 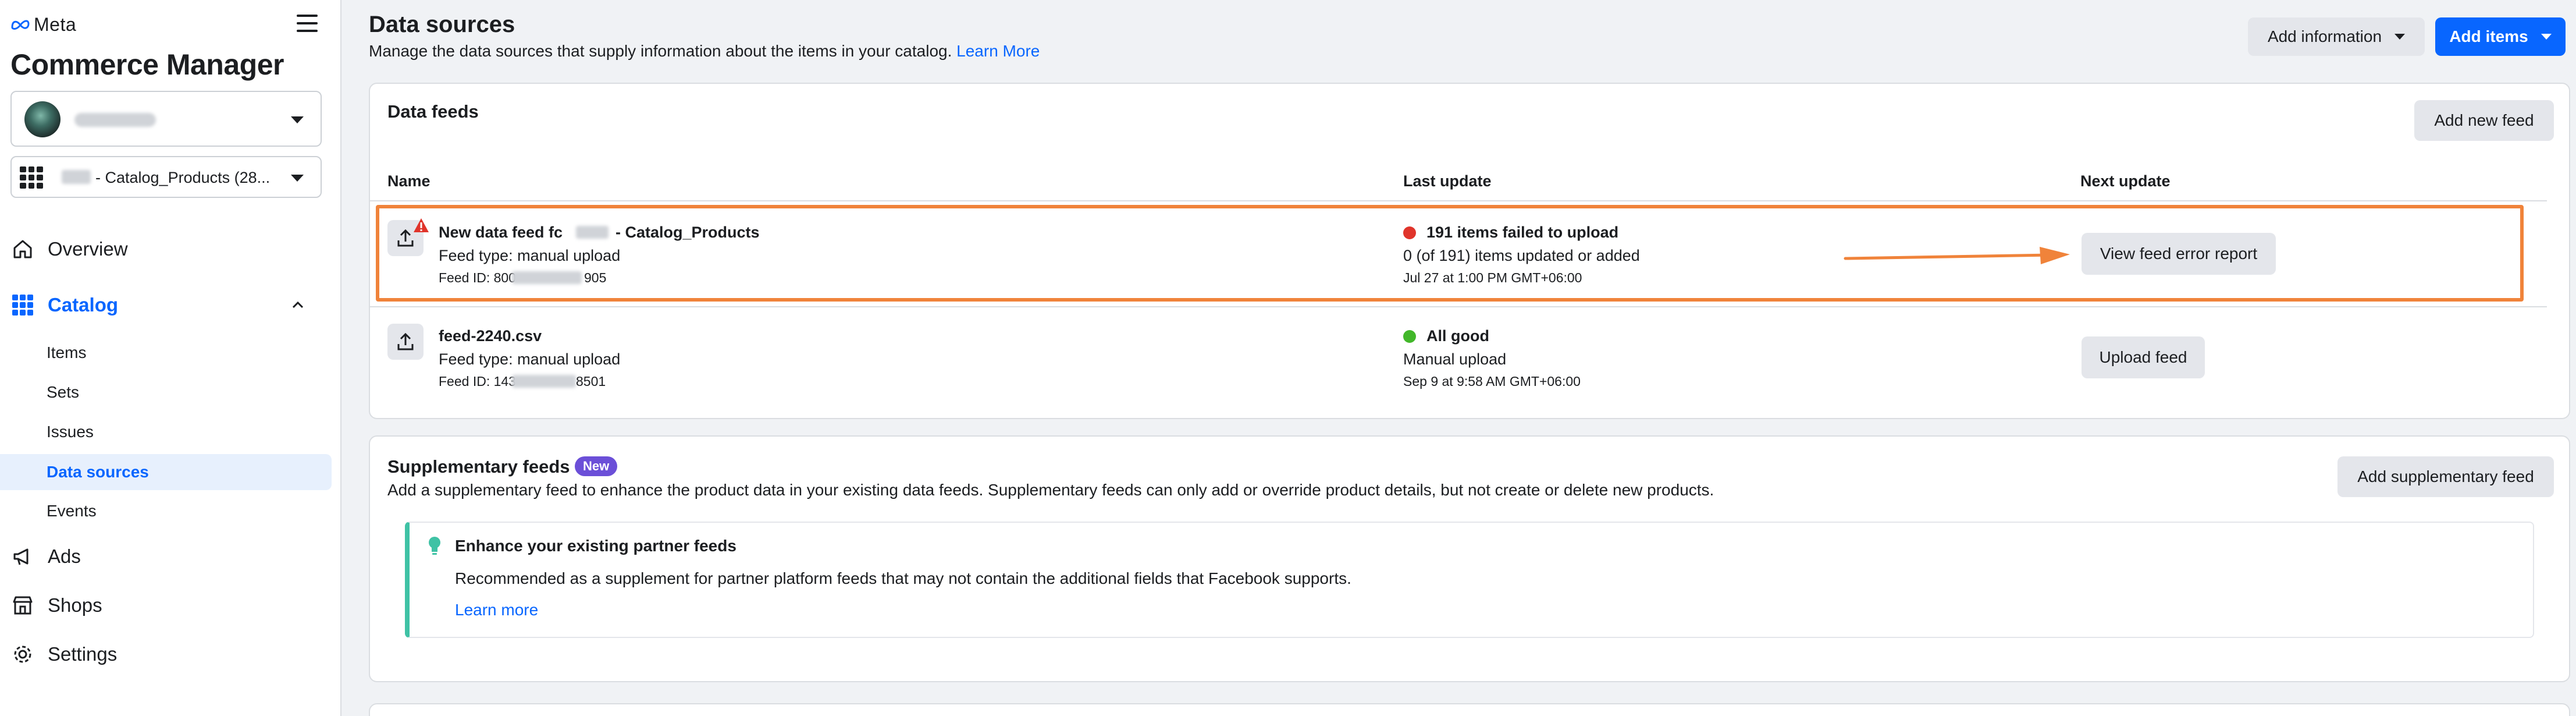 What do you see at coordinates (442, 24) in the screenshot?
I see `page-title: Data sources` at bounding box center [442, 24].